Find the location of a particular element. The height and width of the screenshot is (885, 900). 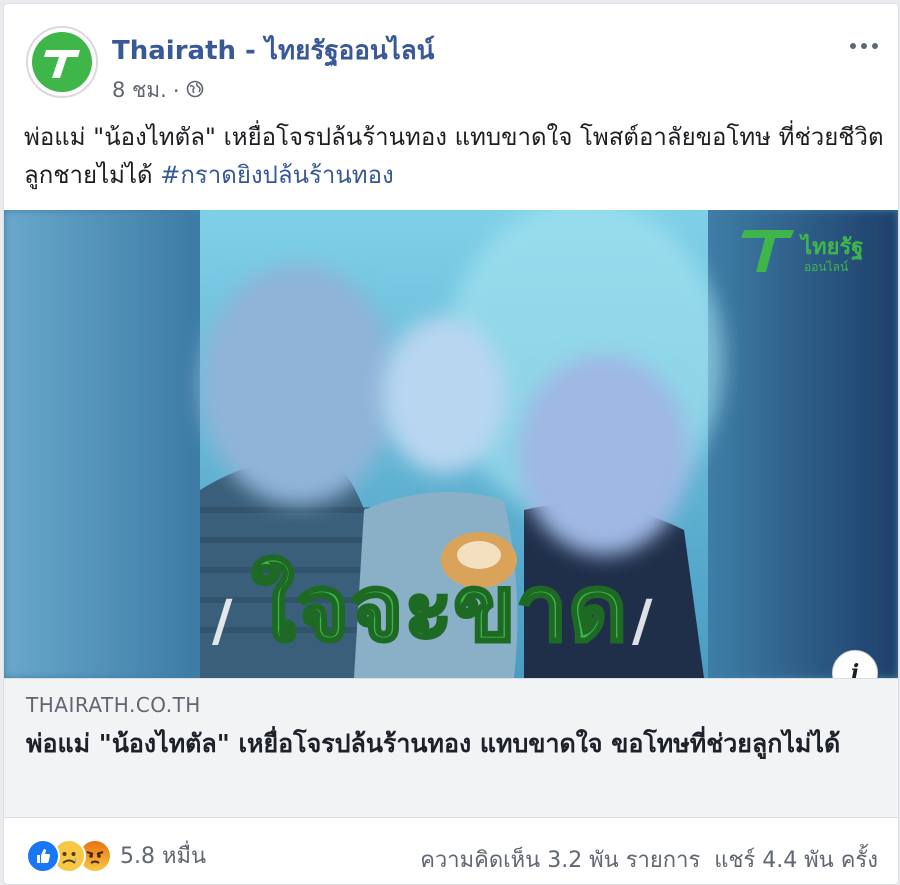

hashtag-link: #กราดยิงปล้นร้านทอง is located at coordinates (276, 175).